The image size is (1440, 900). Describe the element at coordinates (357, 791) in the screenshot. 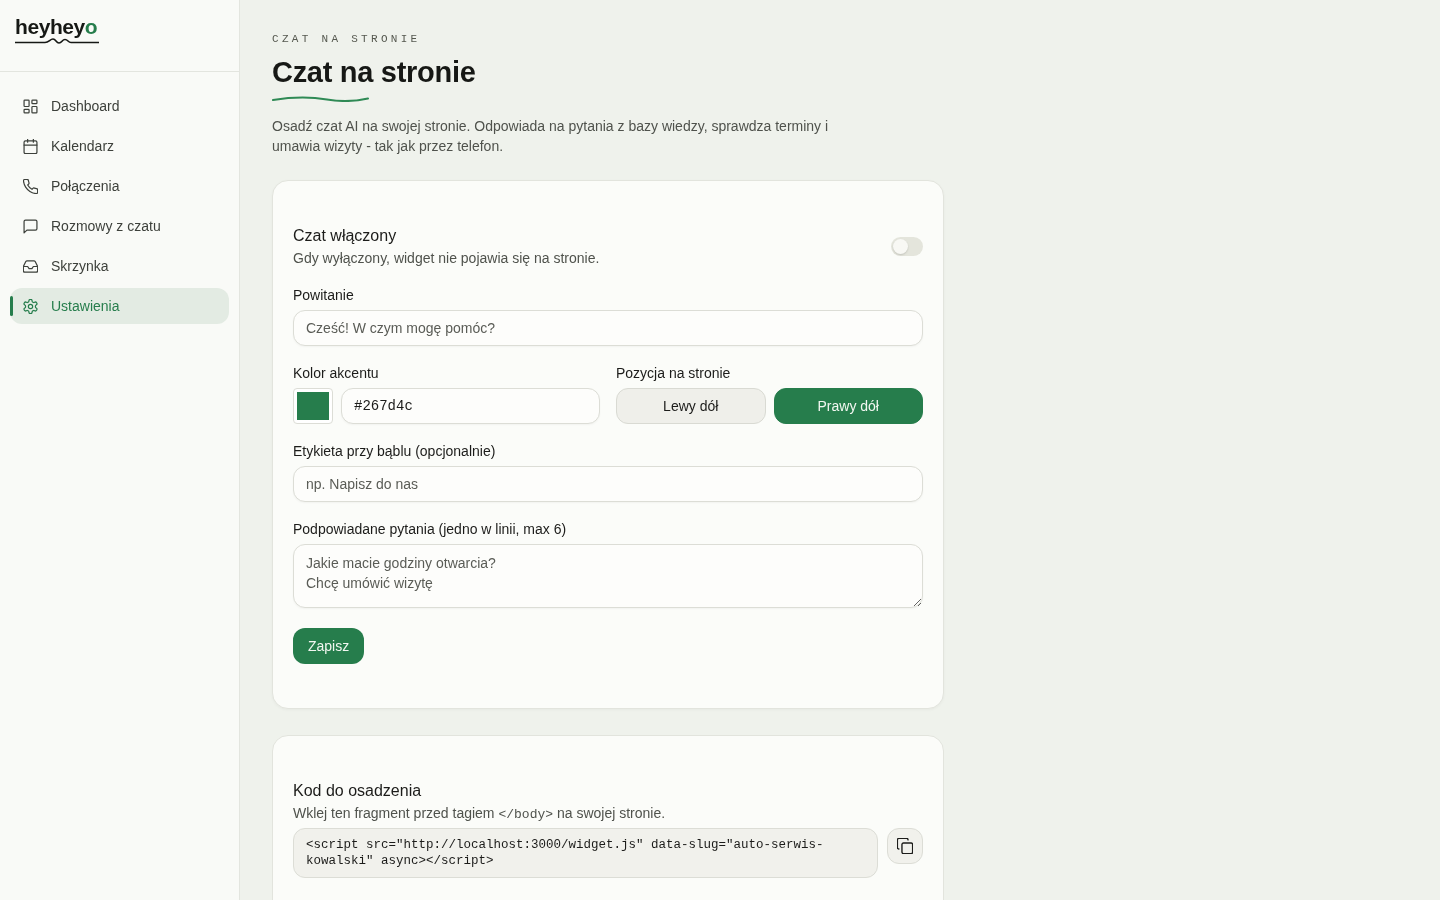

I see `card-title: Kod do osadzenia` at that location.